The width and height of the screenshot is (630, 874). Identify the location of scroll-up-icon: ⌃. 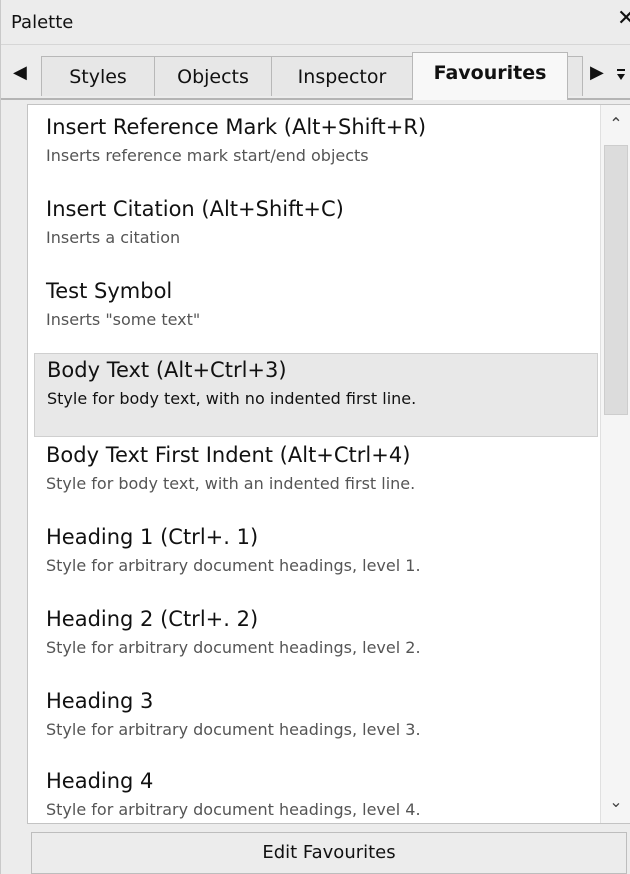
(615, 124).